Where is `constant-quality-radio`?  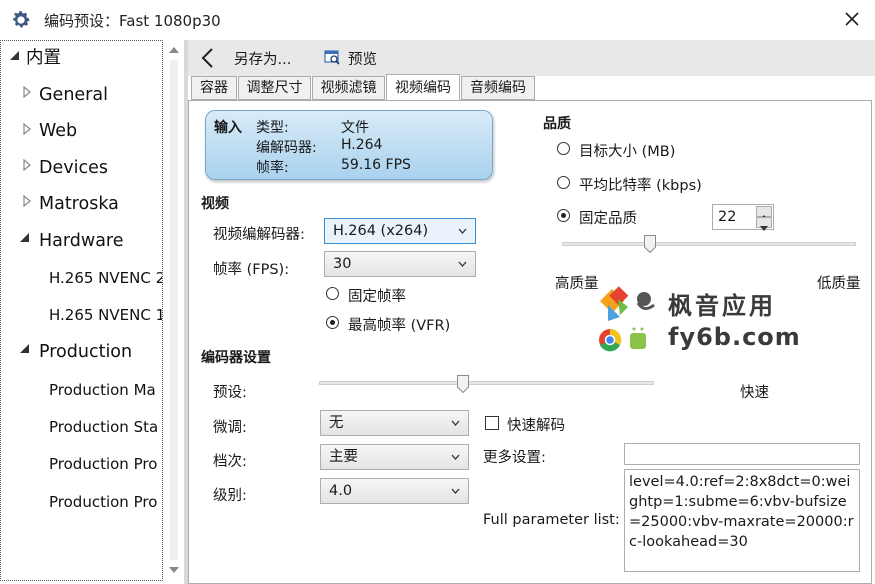 constant-quality-radio is located at coordinates (563, 215).